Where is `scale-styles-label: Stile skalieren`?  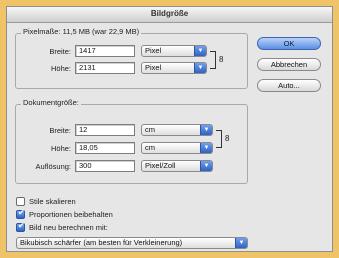
scale-styles-label: Stile skalieren is located at coordinates (52, 201).